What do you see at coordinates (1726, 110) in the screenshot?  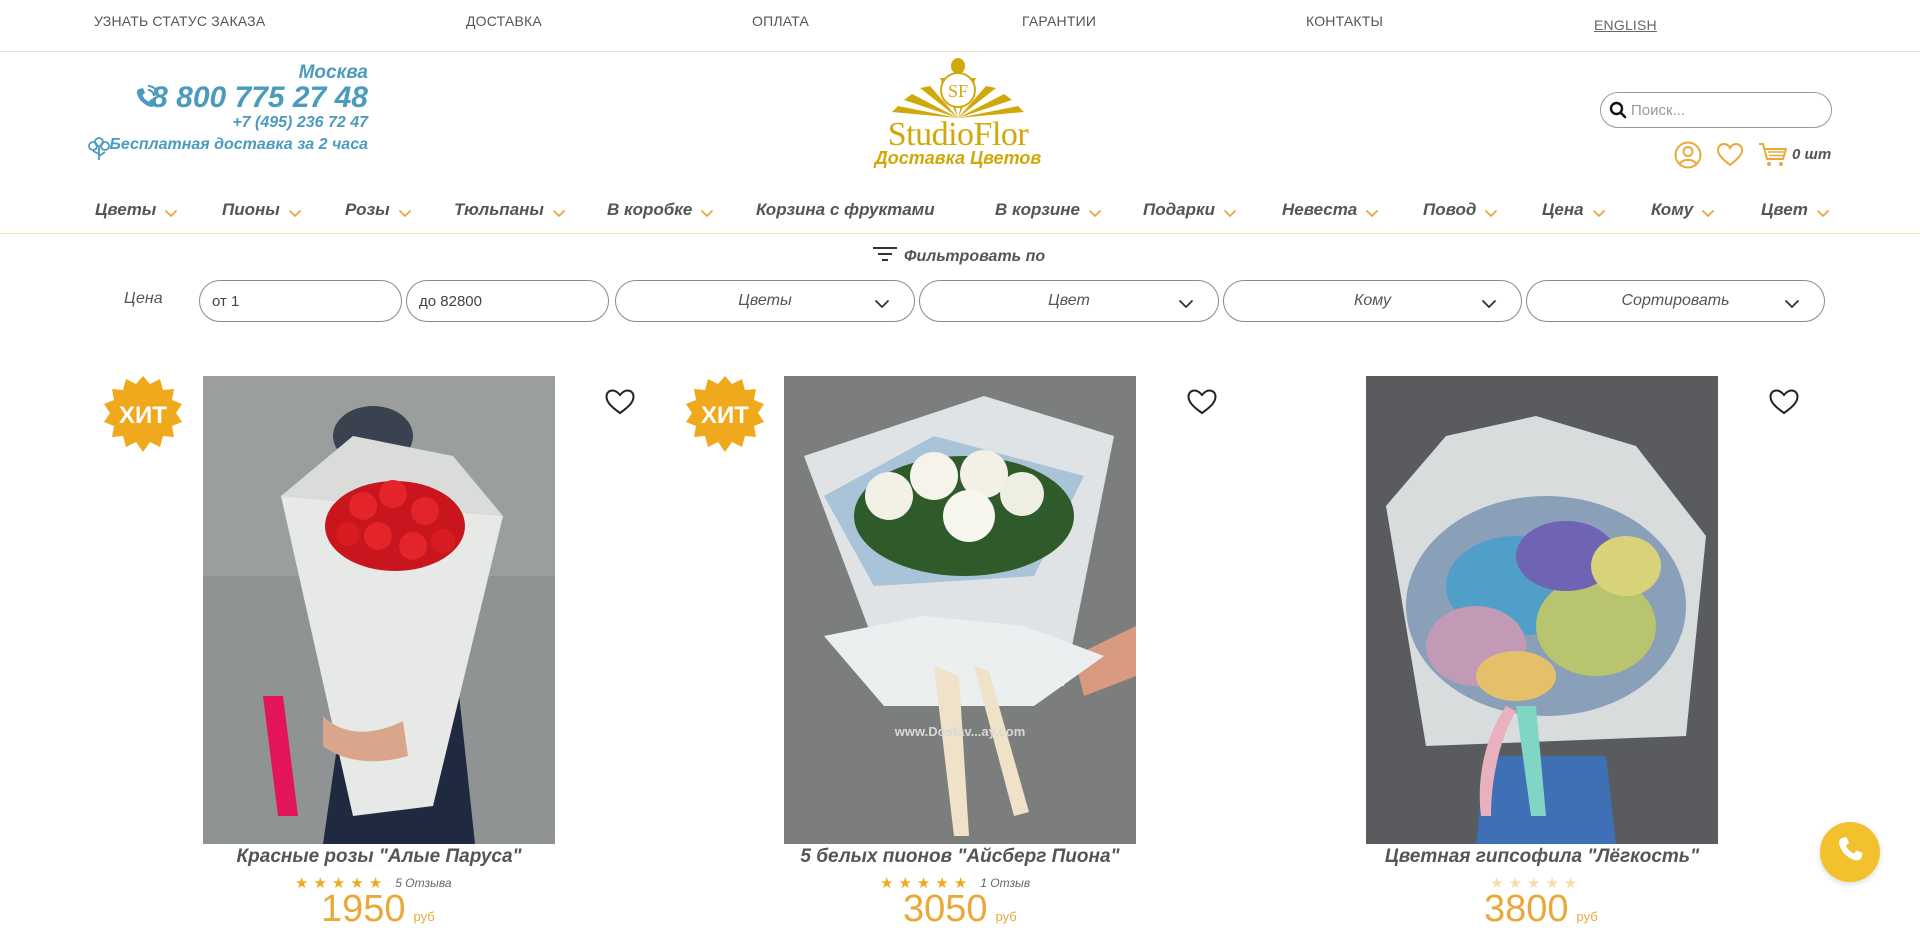 I see `search-input` at bounding box center [1726, 110].